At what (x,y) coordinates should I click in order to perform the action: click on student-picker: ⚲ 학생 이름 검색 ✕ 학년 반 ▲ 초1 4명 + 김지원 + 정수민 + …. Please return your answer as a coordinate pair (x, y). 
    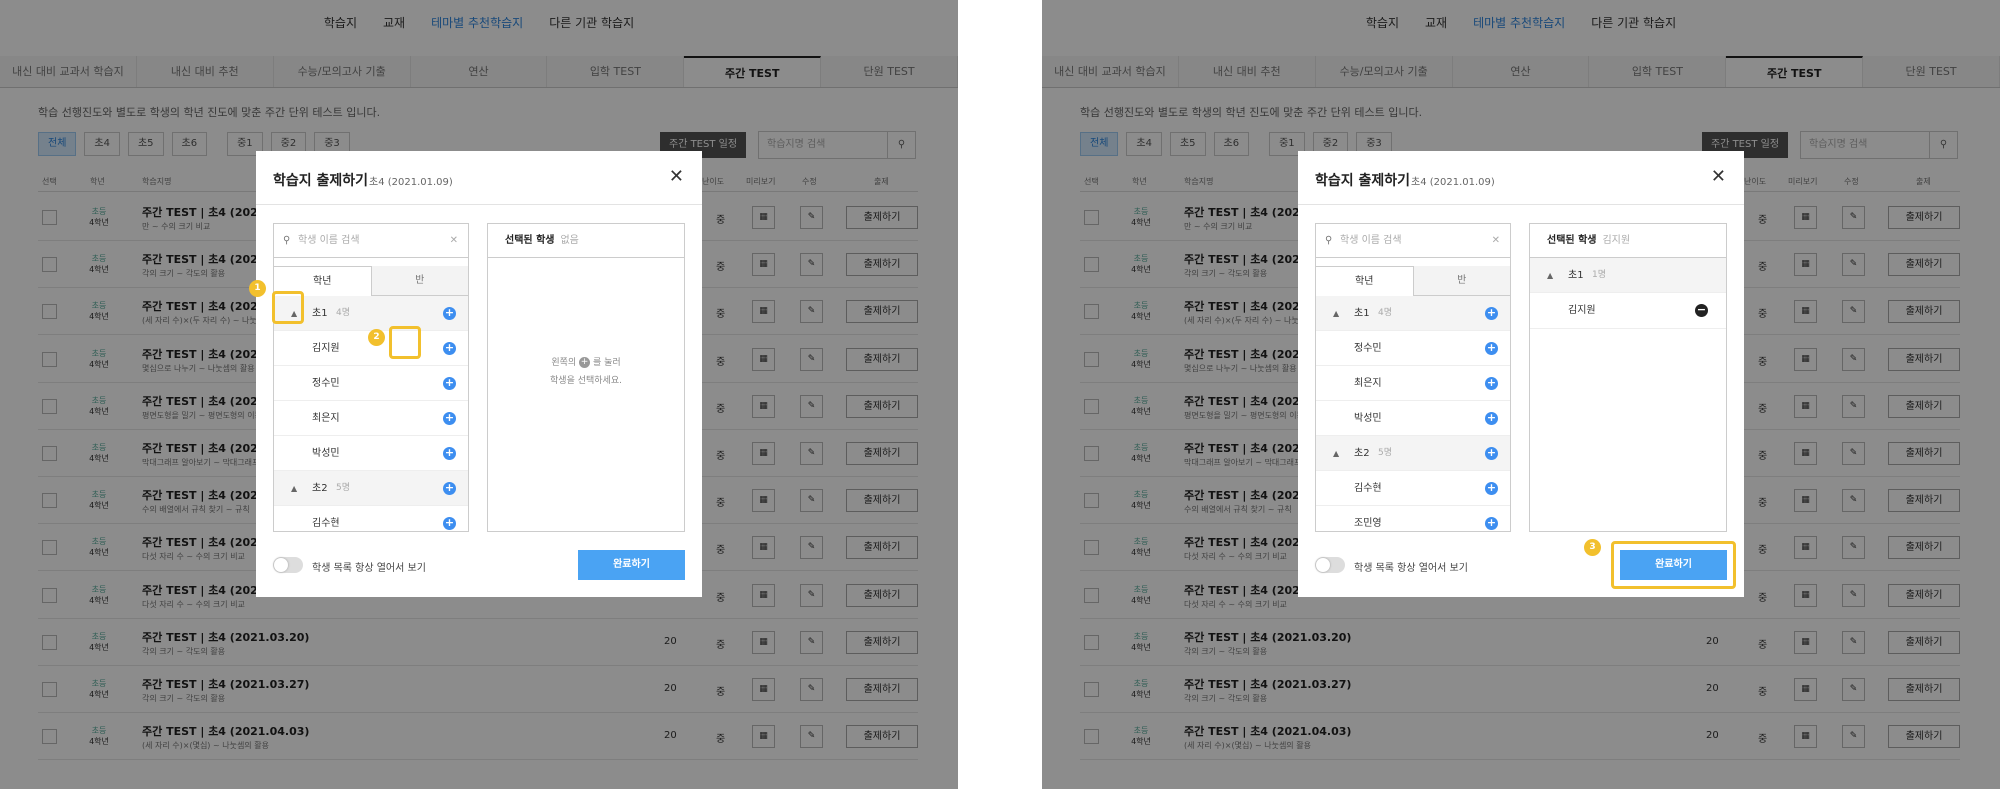
    Looking at the image, I should click on (371, 377).